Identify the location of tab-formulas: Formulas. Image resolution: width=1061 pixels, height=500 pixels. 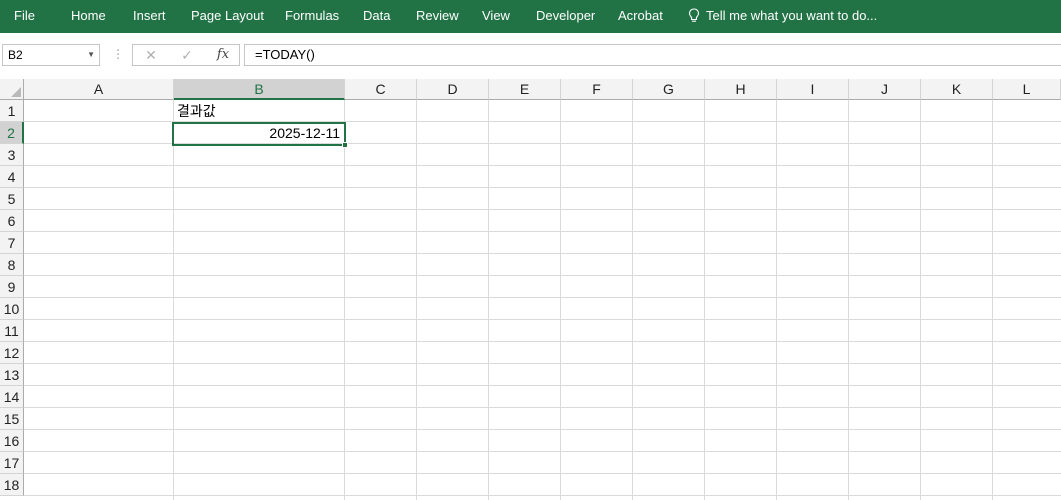
(312, 16).